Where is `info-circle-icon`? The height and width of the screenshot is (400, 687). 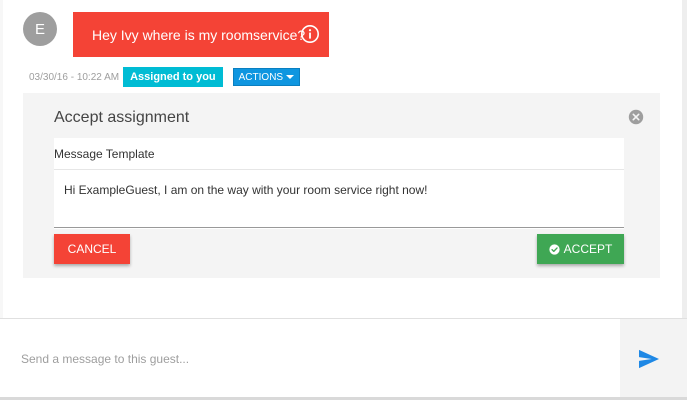
info-circle-icon is located at coordinates (310, 34).